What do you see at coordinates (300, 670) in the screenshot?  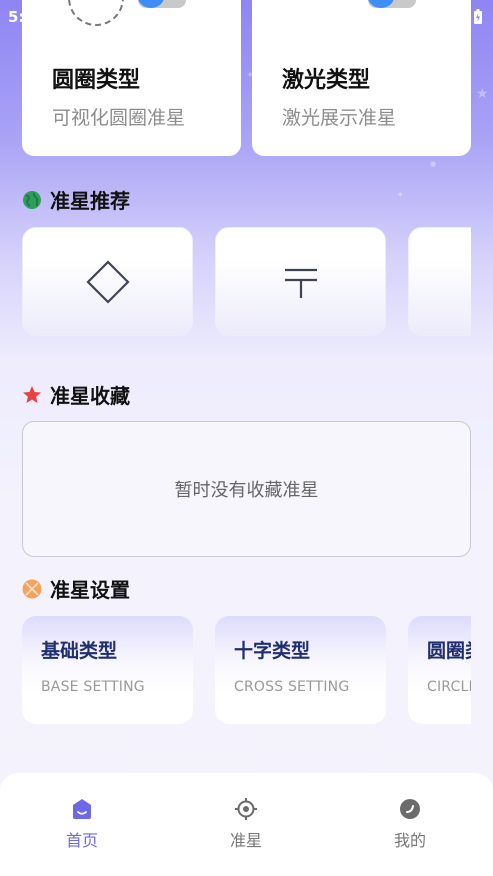 I see `cross-setting-card: 十字类型 CROSS SETTING` at bounding box center [300, 670].